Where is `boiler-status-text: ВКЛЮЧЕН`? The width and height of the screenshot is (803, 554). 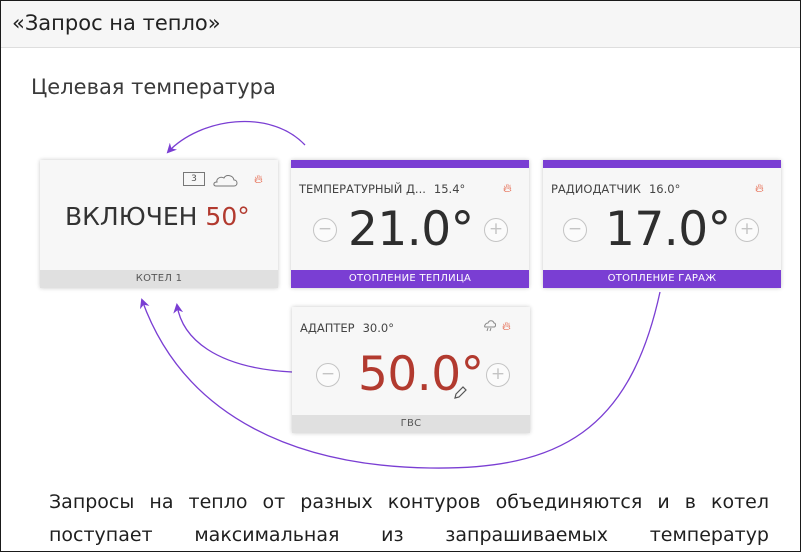 boiler-status-text: ВКЛЮЧЕН is located at coordinates (131, 216).